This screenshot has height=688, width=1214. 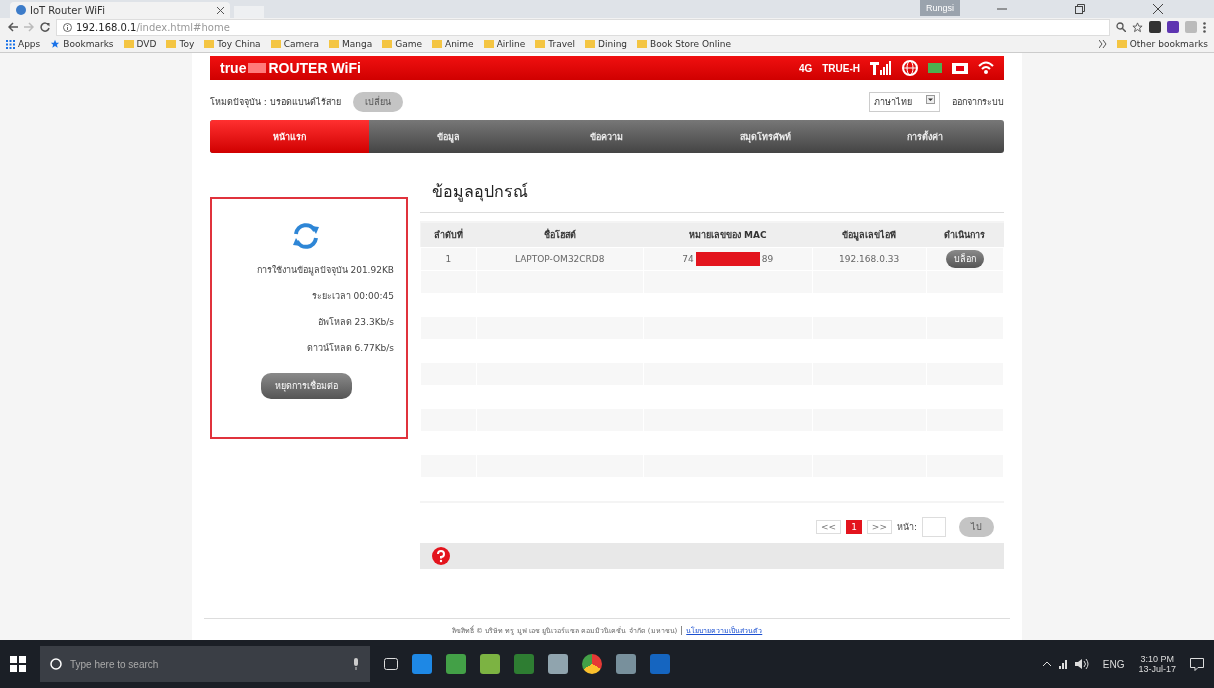 What do you see at coordinates (879, 527) in the screenshot?
I see `next-page-button: >>` at bounding box center [879, 527].